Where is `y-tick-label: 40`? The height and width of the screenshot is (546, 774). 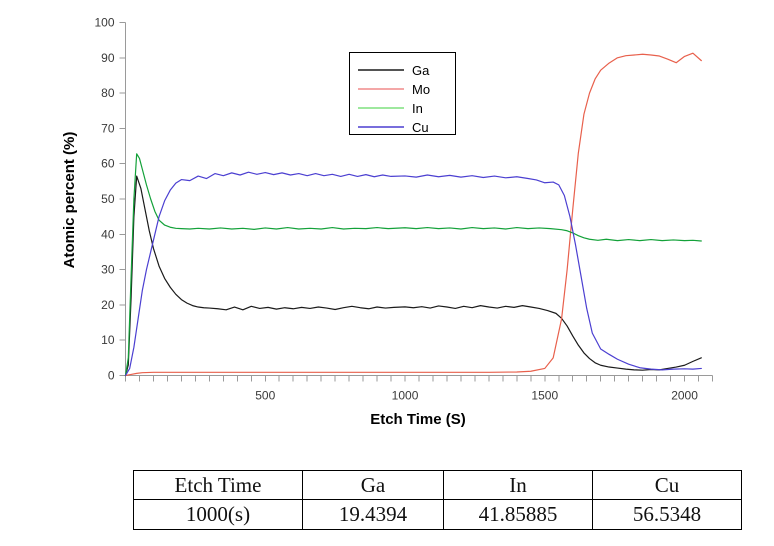 y-tick-label: 40 is located at coordinates (108, 234).